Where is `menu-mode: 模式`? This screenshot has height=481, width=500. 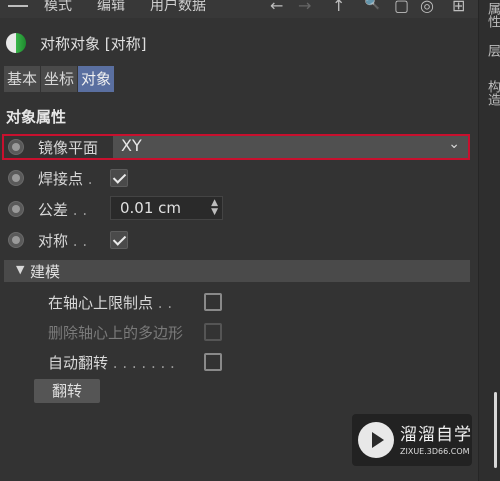 menu-mode: 模式 is located at coordinates (58, 7).